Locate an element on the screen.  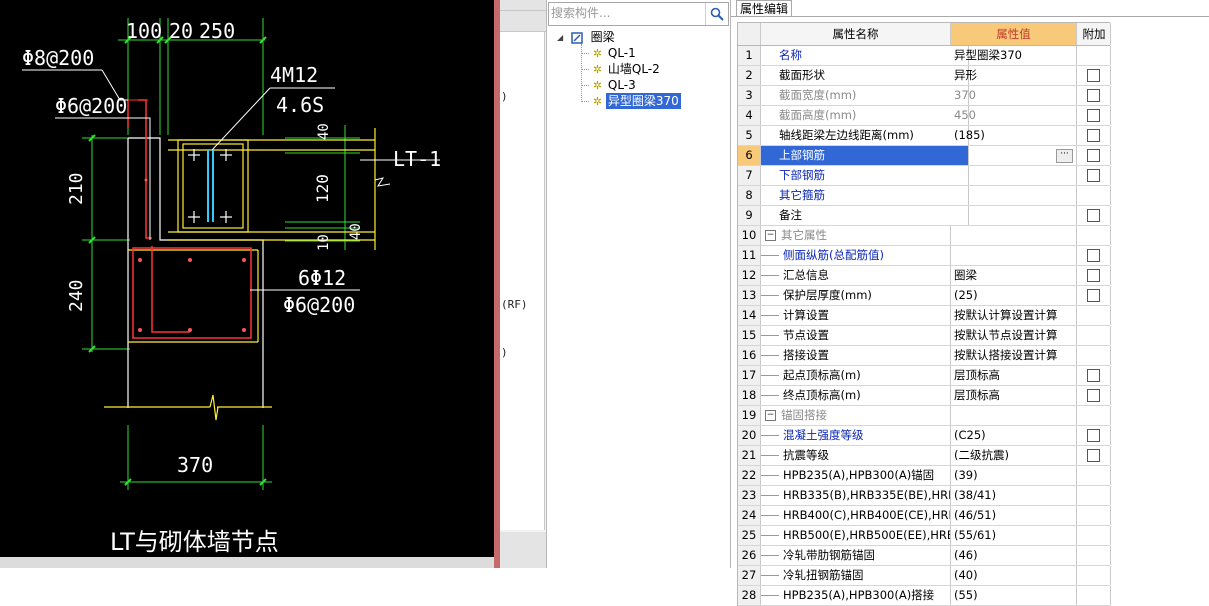
property-value-cell: (39) is located at coordinates (1014, 475).